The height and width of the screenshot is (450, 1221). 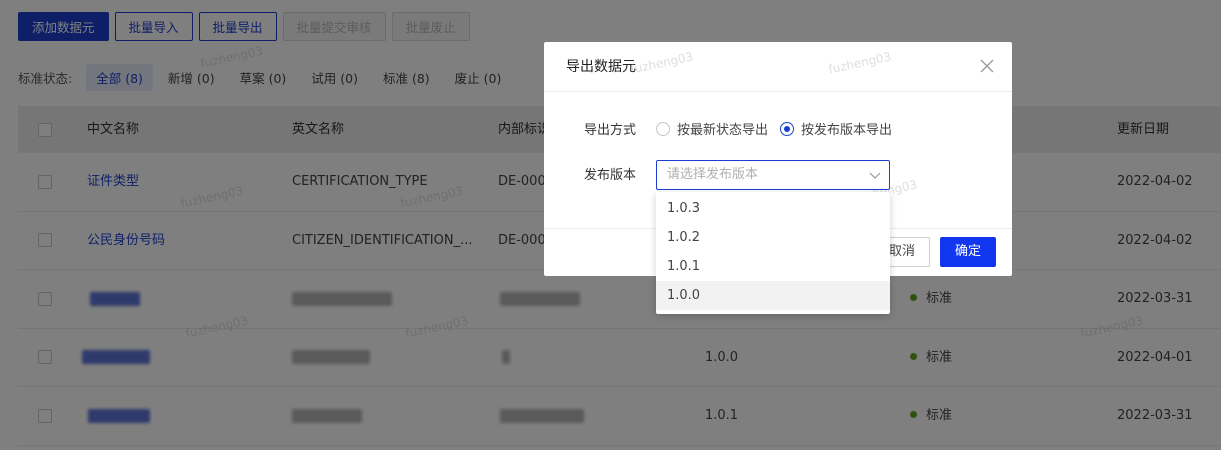 I want to click on select-placeholder: 请选择发布版本, so click(x=713, y=174).